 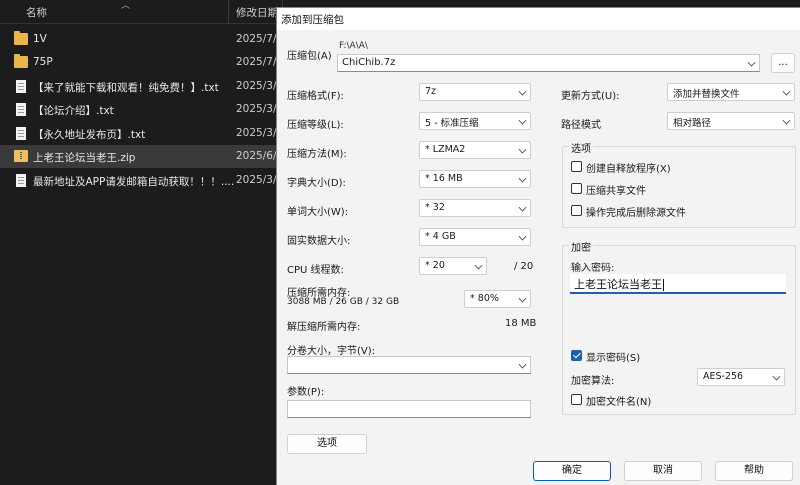 What do you see at coordinates (257, 12) in the screenshot?
I see `column-date: 修改日期` at bounding box center [257, 12].